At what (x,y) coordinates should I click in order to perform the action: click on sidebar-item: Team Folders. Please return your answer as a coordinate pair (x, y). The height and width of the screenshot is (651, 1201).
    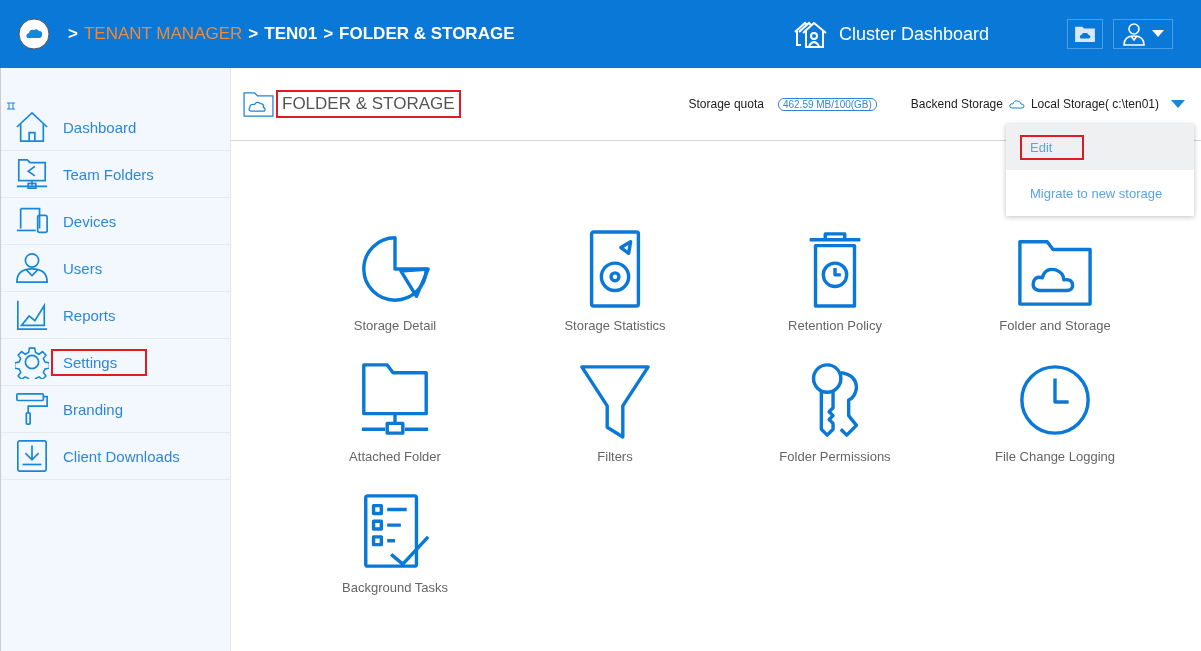
    Looking at the image, I should click on (108, 174).